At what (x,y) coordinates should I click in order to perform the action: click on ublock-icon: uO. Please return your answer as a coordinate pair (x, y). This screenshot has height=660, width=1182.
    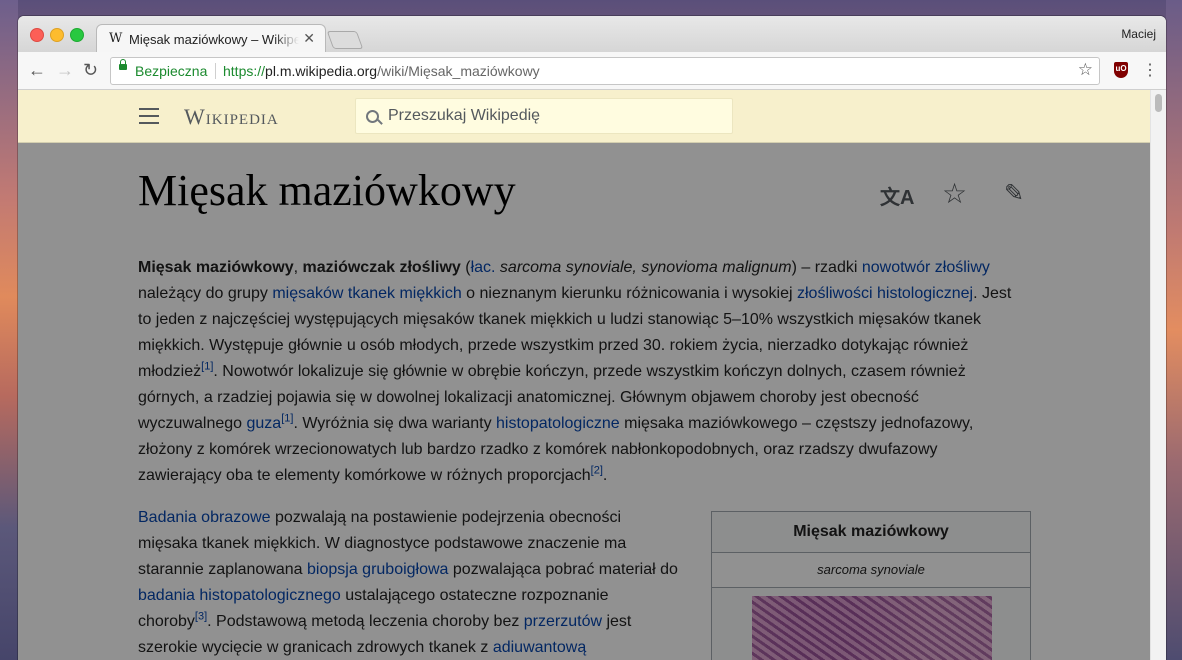
    Looking at the image, I should click on (1121, 70).